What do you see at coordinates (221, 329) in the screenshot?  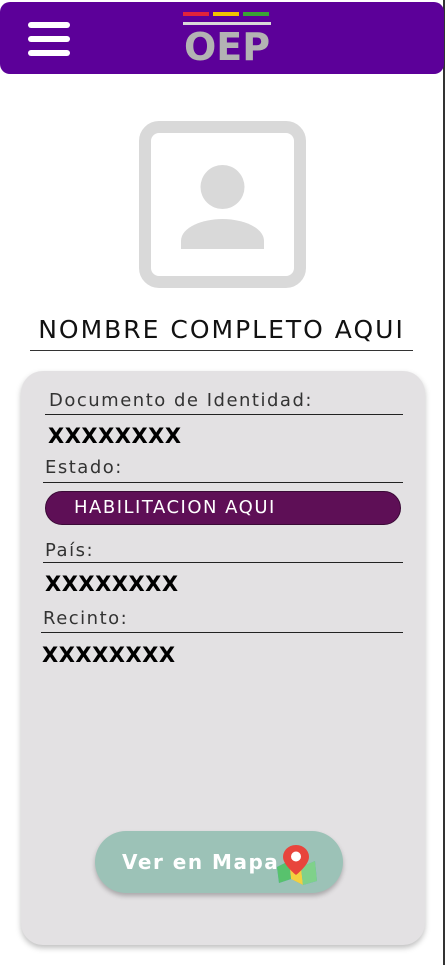 I see `full-name: NOMBRE COMPLETO AQUI` at bounding box center [221, 329].